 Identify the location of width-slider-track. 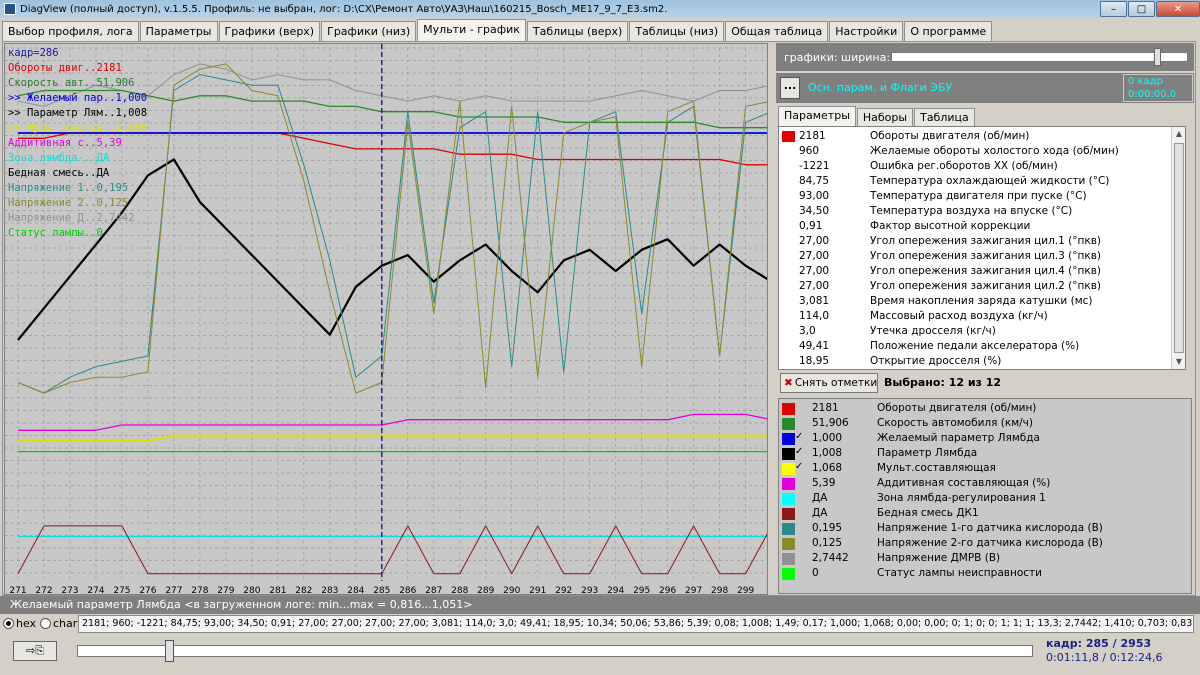
(1039, 57).